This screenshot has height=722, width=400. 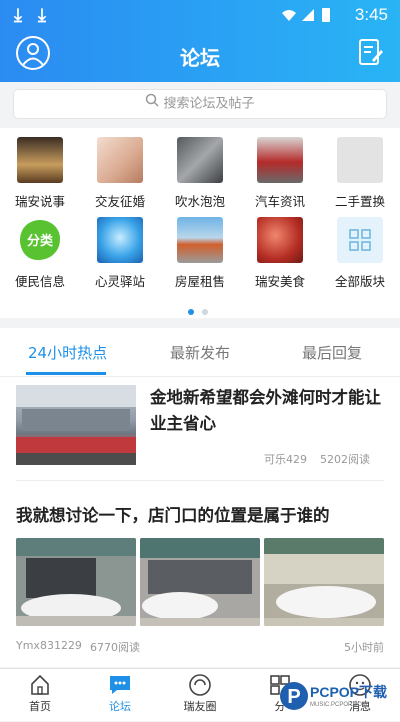 What do you see at coordinates (280, 160) in the screenshot?
I see `car-thumbnail-icon` at bounding box center [280, 160].